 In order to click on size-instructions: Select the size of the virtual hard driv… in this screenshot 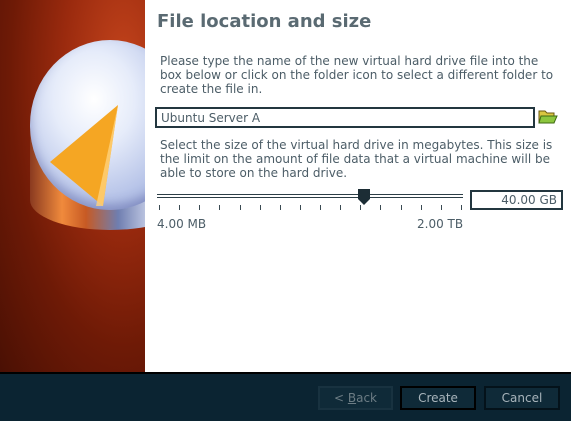, I will do `click(356, 159)`.